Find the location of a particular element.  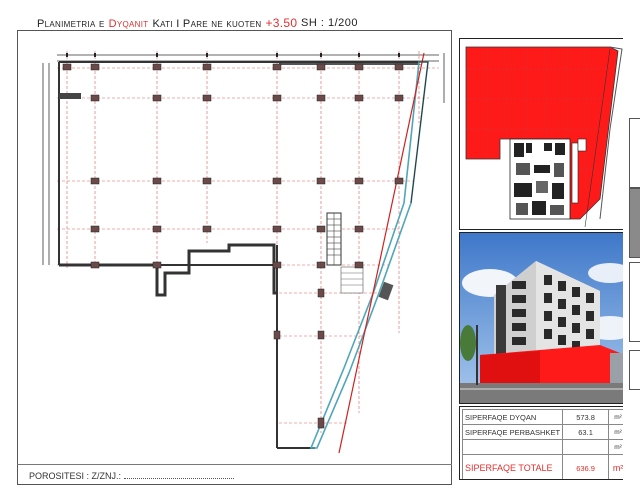

area-row: SIPERFAQE PERBASHKET 63.1 m² is located at coordinates (544, 432).